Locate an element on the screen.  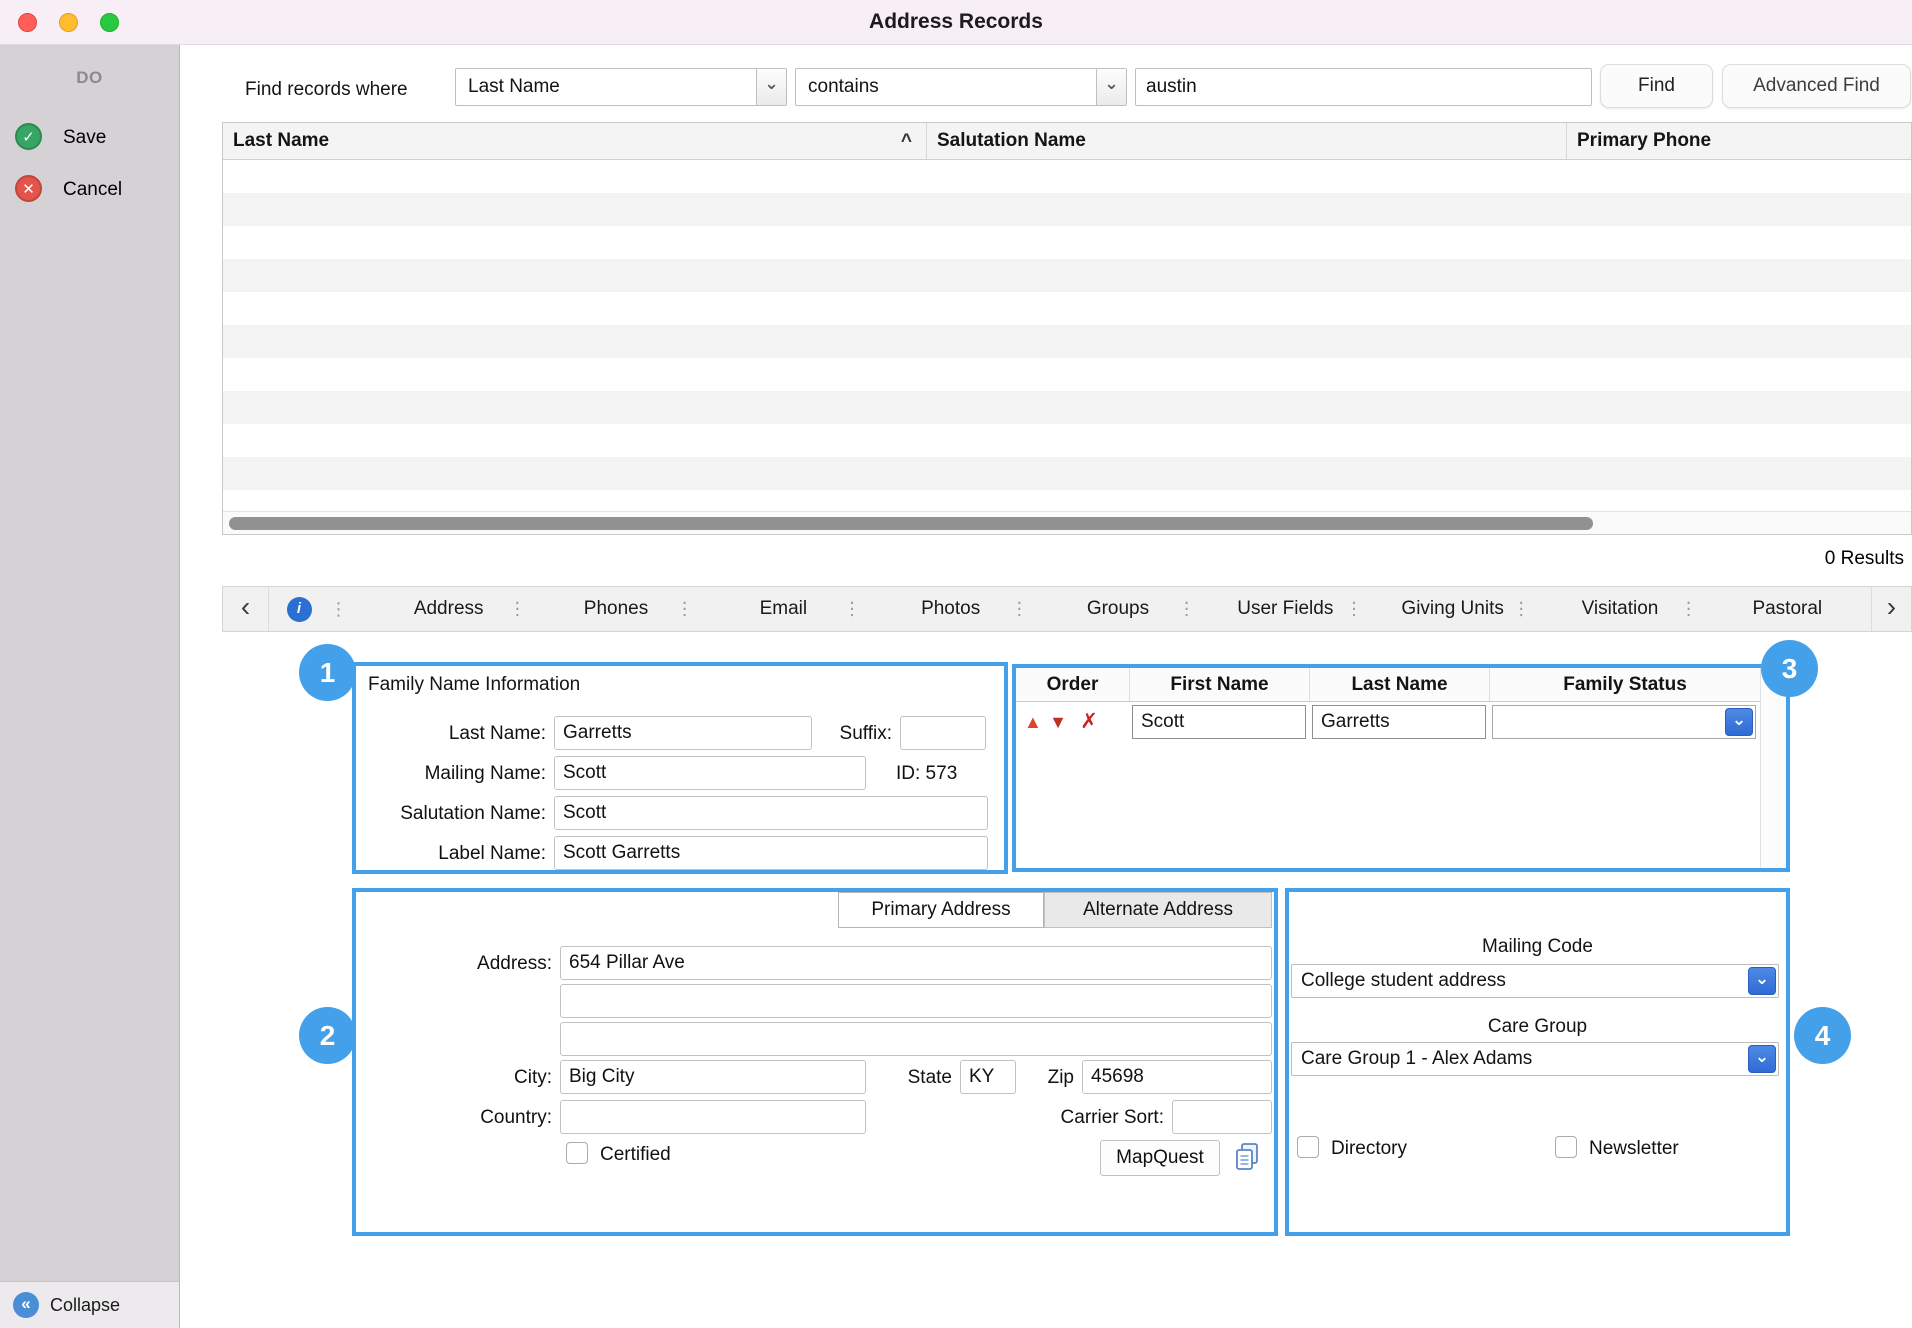
certified-label: Certified is located at coordinates (635, 1154).